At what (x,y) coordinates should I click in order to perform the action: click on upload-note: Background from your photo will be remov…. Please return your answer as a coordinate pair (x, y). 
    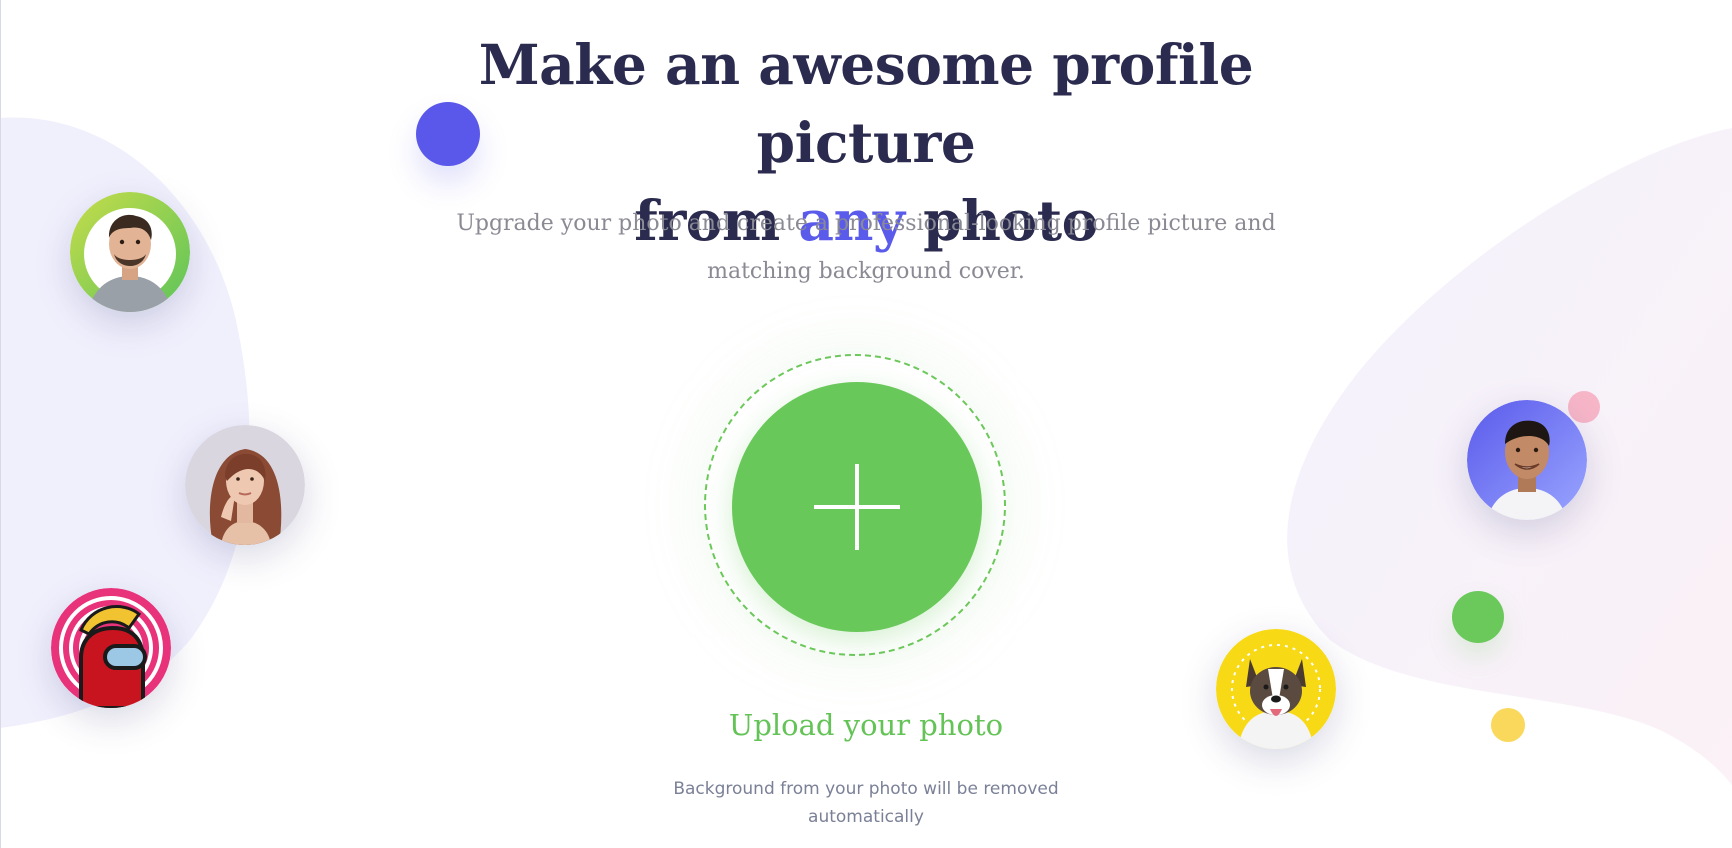
    Looking at the image, I should click on (866, 803).